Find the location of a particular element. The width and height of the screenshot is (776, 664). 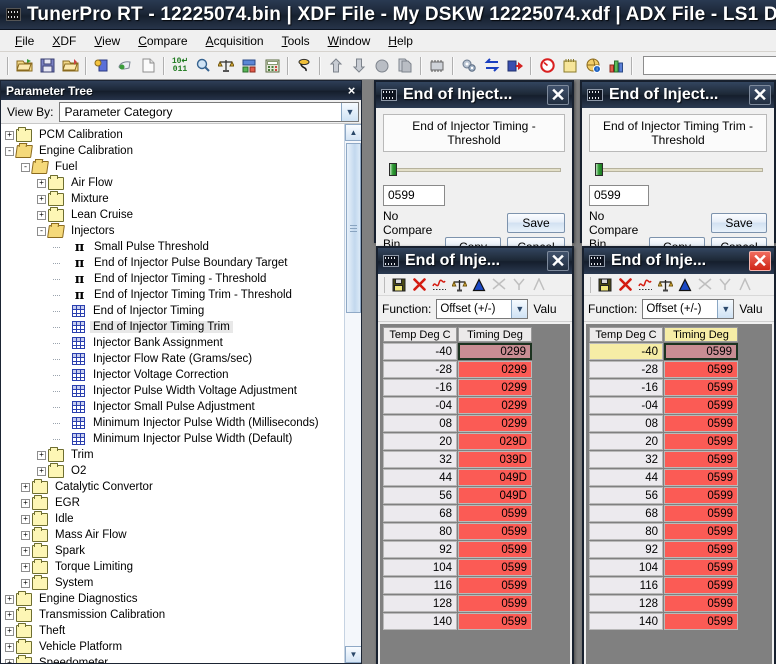

menu-view: View is located at coordinates (107, 41).